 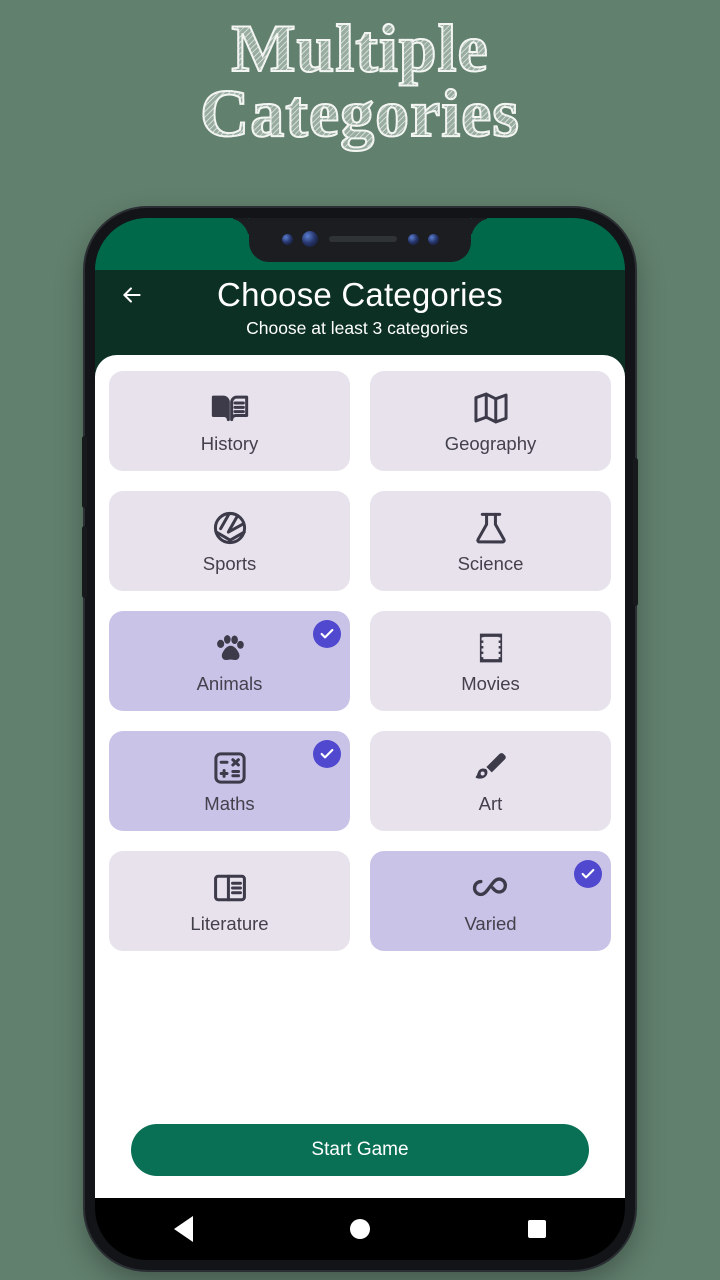 I want to click on power-button, so click(x=635, y=532).